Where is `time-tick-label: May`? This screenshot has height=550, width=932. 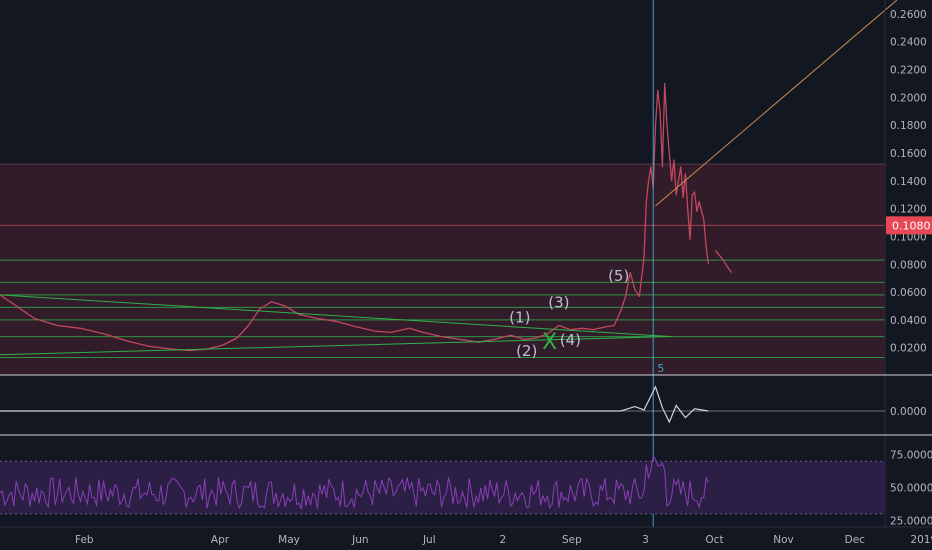
time-tick-label: May is located at coordinates (289, 540).